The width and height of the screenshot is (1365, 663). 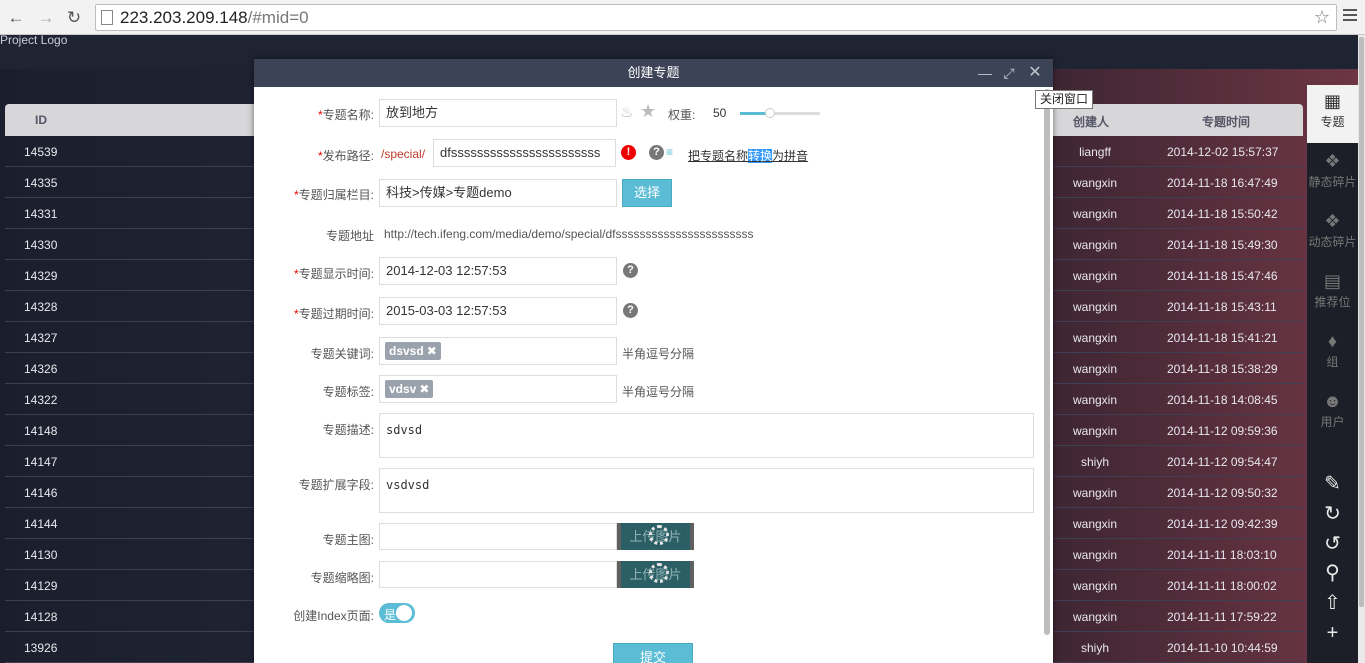 What do you see at coordinates (1332, 294) in the screenshot?
I see `sidebar-item-recommend: ▤ 推荐位` at bounding box center [1332, 294].